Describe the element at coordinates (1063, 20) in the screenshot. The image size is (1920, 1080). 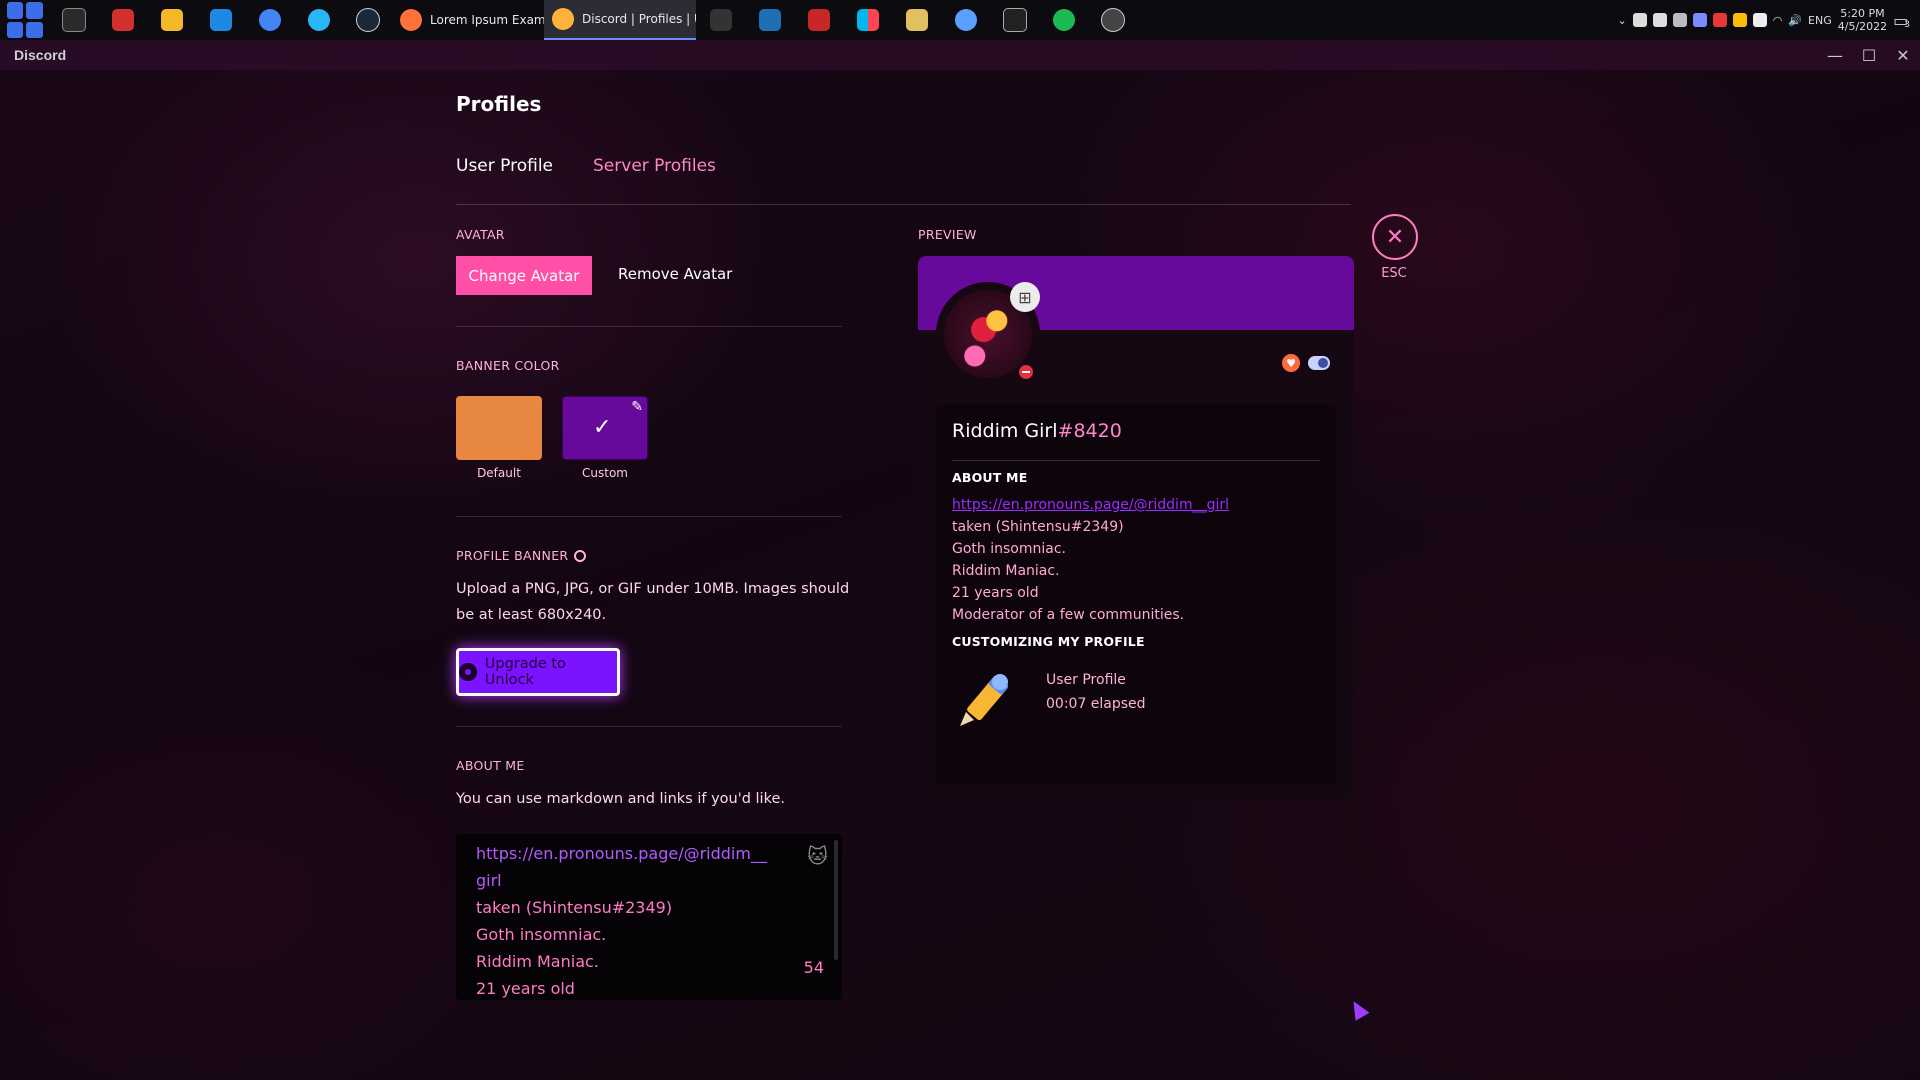
I see `taskbar-spotify` at that location.